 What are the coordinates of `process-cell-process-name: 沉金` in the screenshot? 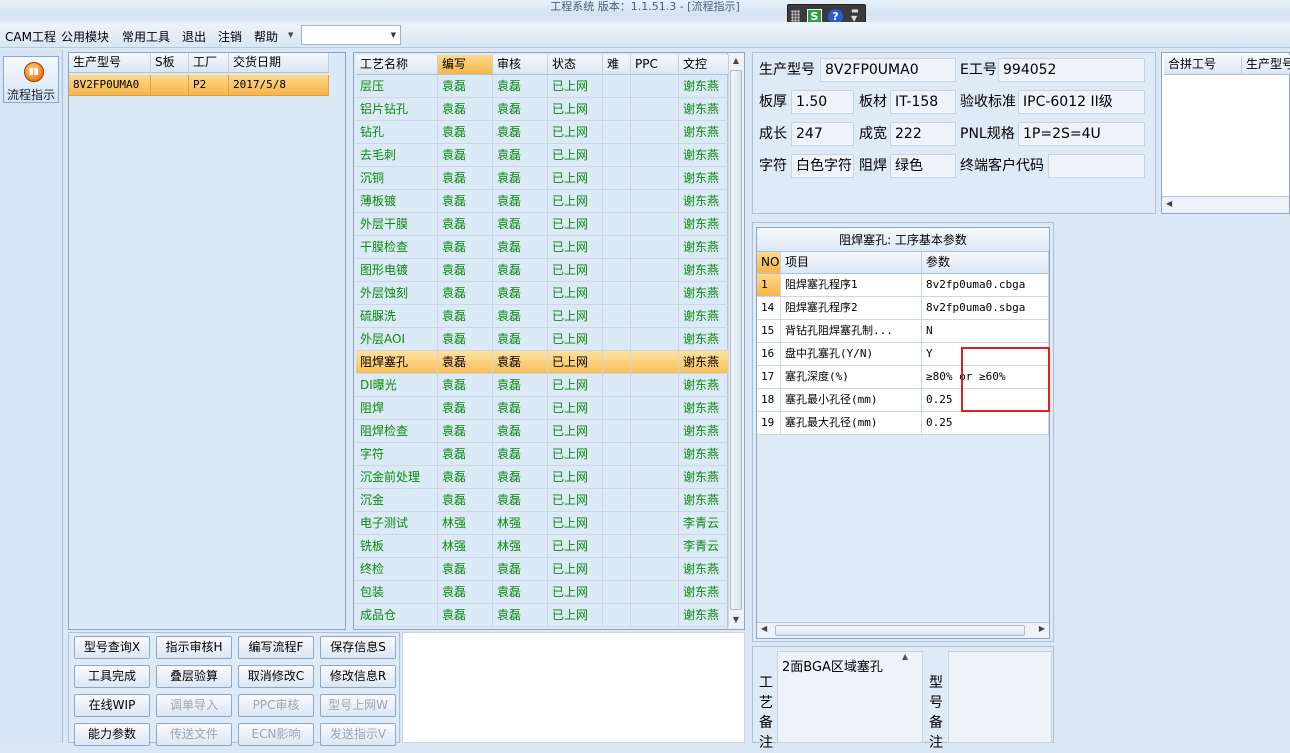 It's located at (397, 500).